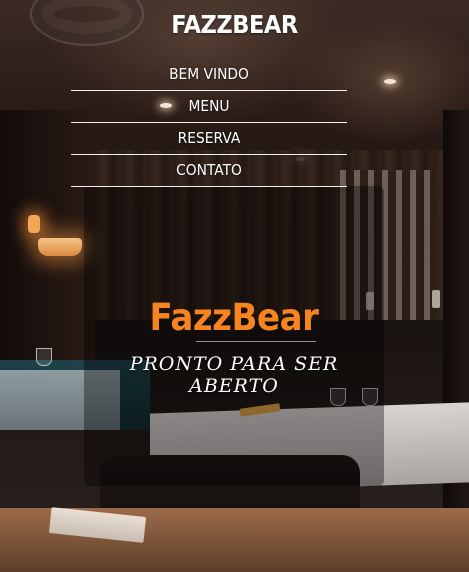 This screenshot has height=572, width=469. Describe the element at coordinates (436, 299) in the screenshot. I see `bottle` at that location.